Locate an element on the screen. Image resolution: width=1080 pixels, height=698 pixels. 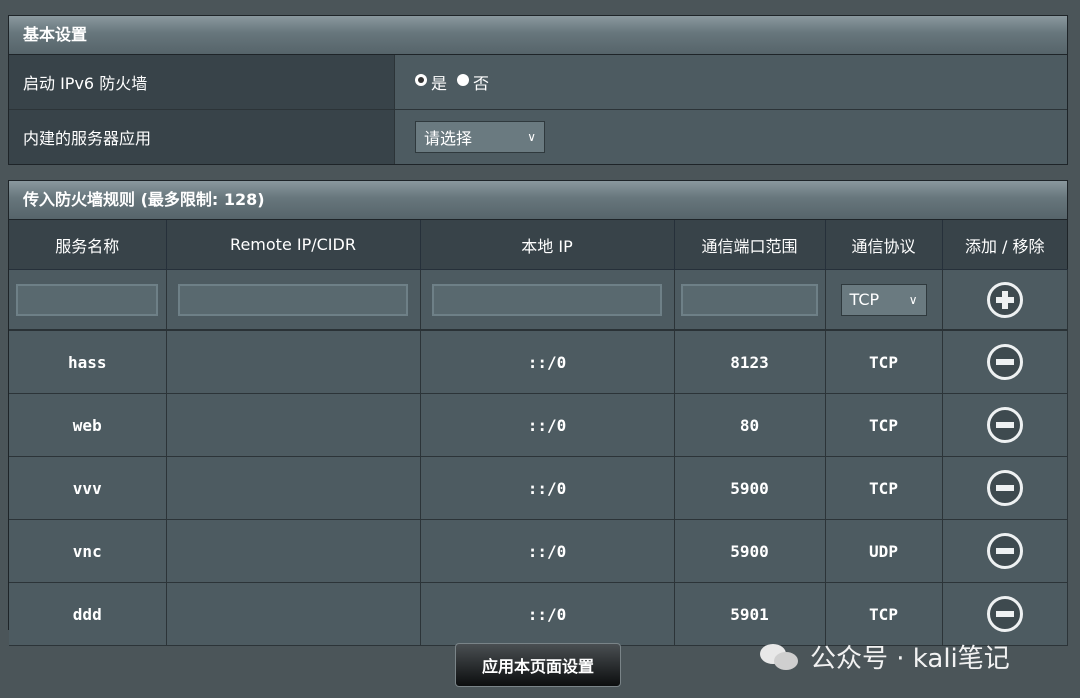
basic-settings-title: 基本设置 is located at coordinates (538, 35).